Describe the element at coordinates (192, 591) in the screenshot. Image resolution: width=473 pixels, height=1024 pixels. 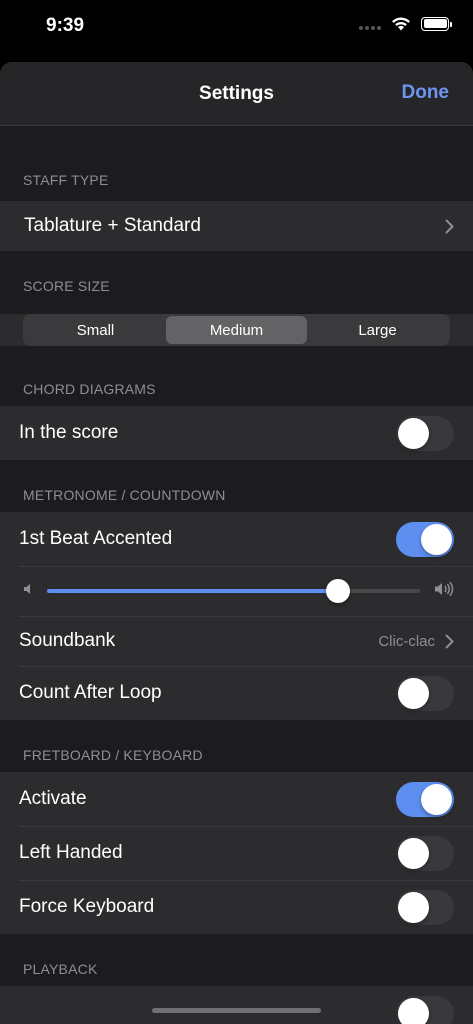
I see `volume-slider-fill` at that location.